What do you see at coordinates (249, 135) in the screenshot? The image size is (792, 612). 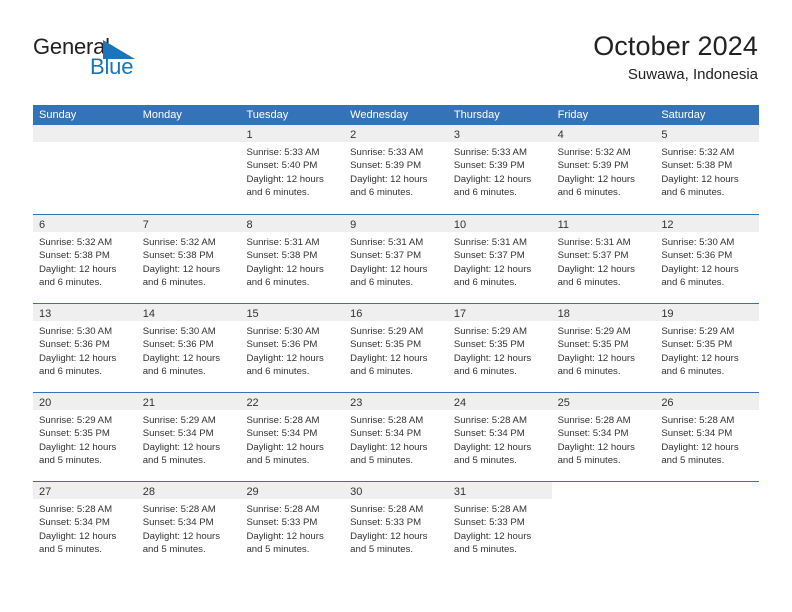 I see `day-number: 1` at bounding box center [249, 135].